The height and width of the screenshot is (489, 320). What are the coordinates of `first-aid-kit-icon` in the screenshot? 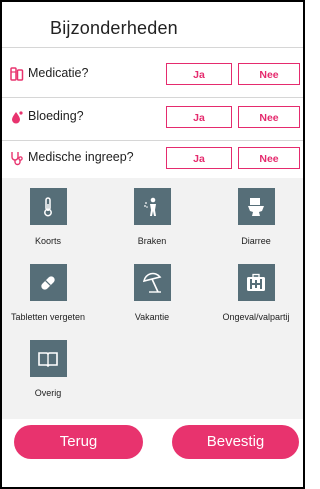 It's located at (256, 282).